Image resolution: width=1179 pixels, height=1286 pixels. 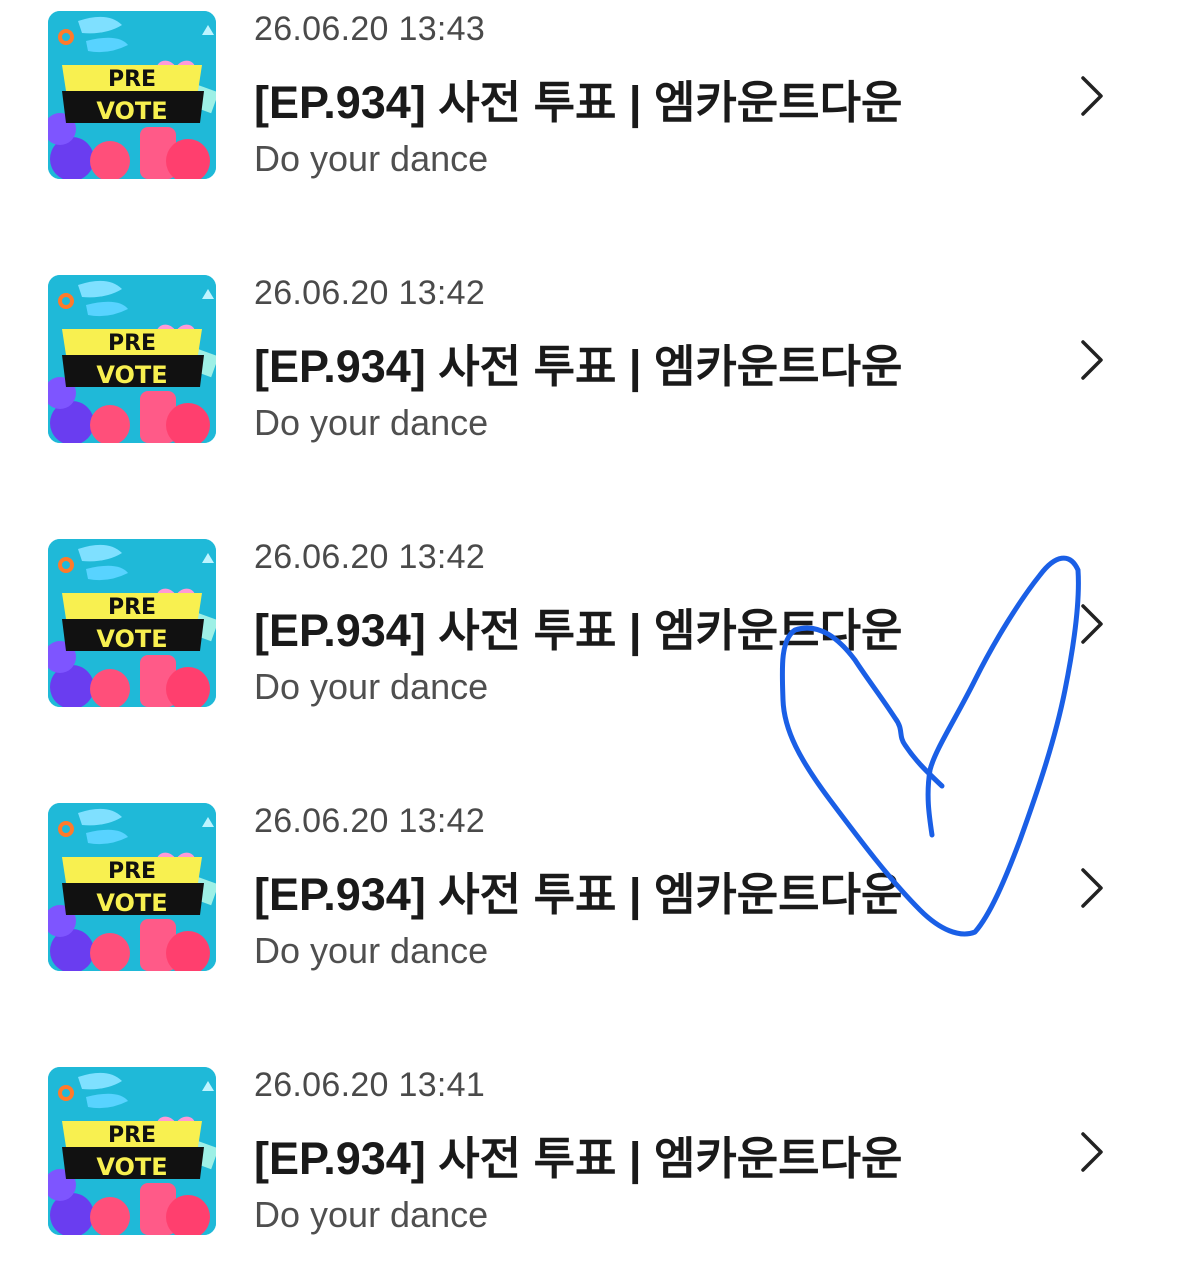 What do you see at coordinates (370, 1085) in the screenshot?
I see `item-date: 26.06.20 13:41` at bounding box center [370, 1085].